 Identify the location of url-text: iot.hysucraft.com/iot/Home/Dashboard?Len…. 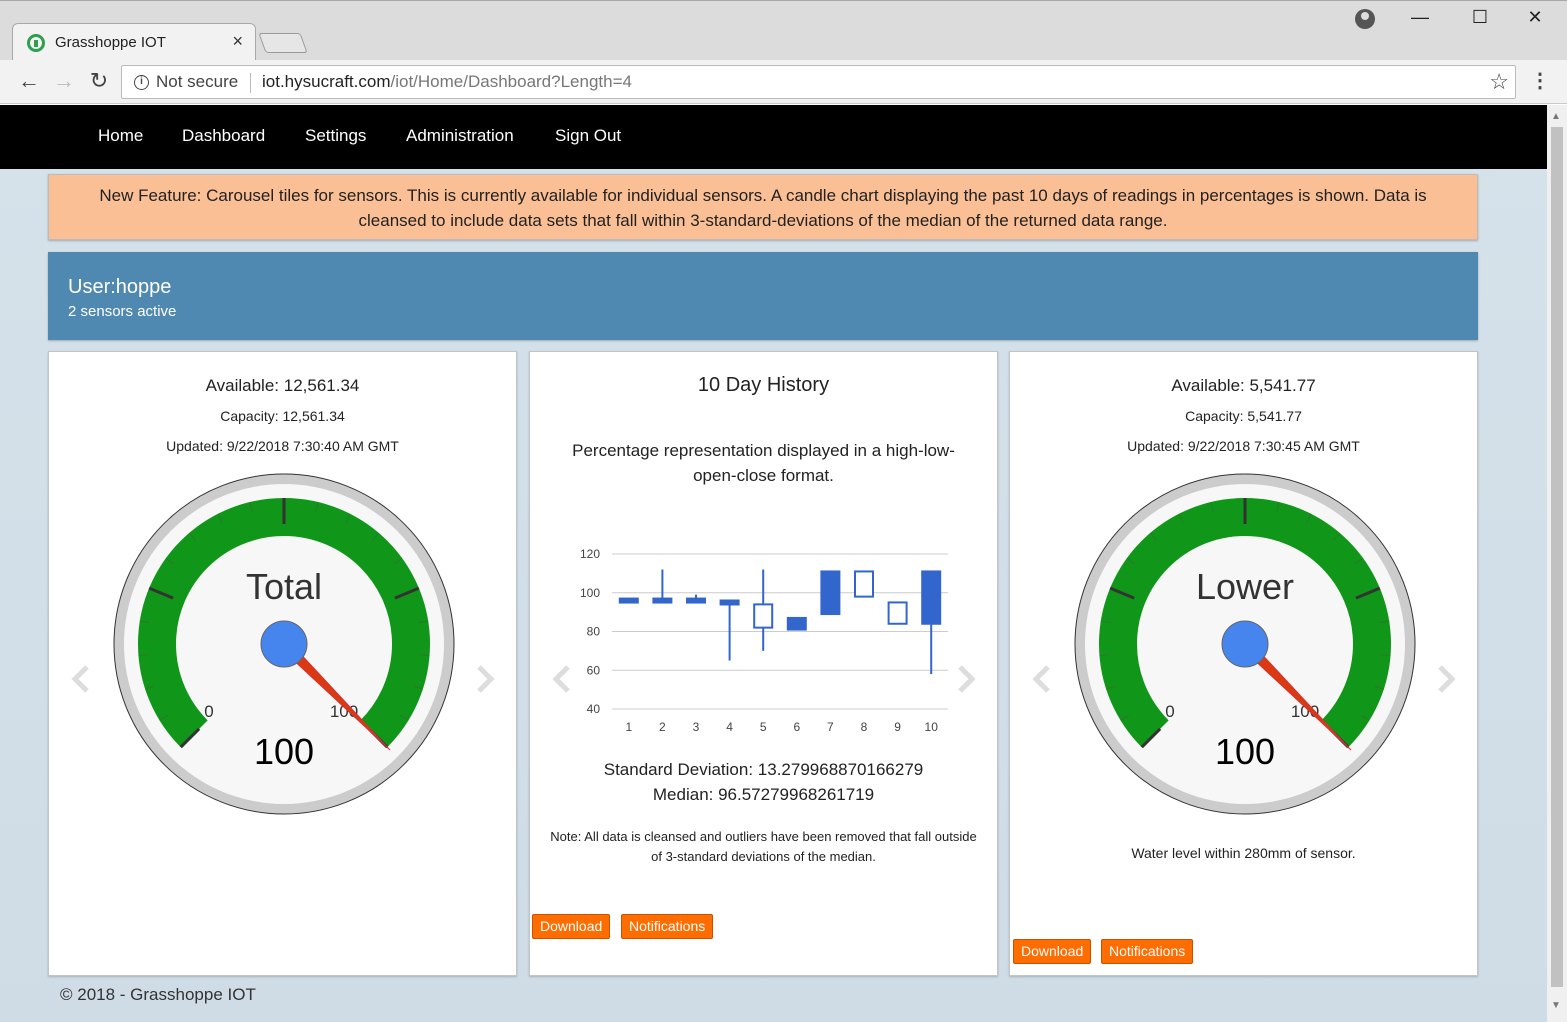
(447, 82).